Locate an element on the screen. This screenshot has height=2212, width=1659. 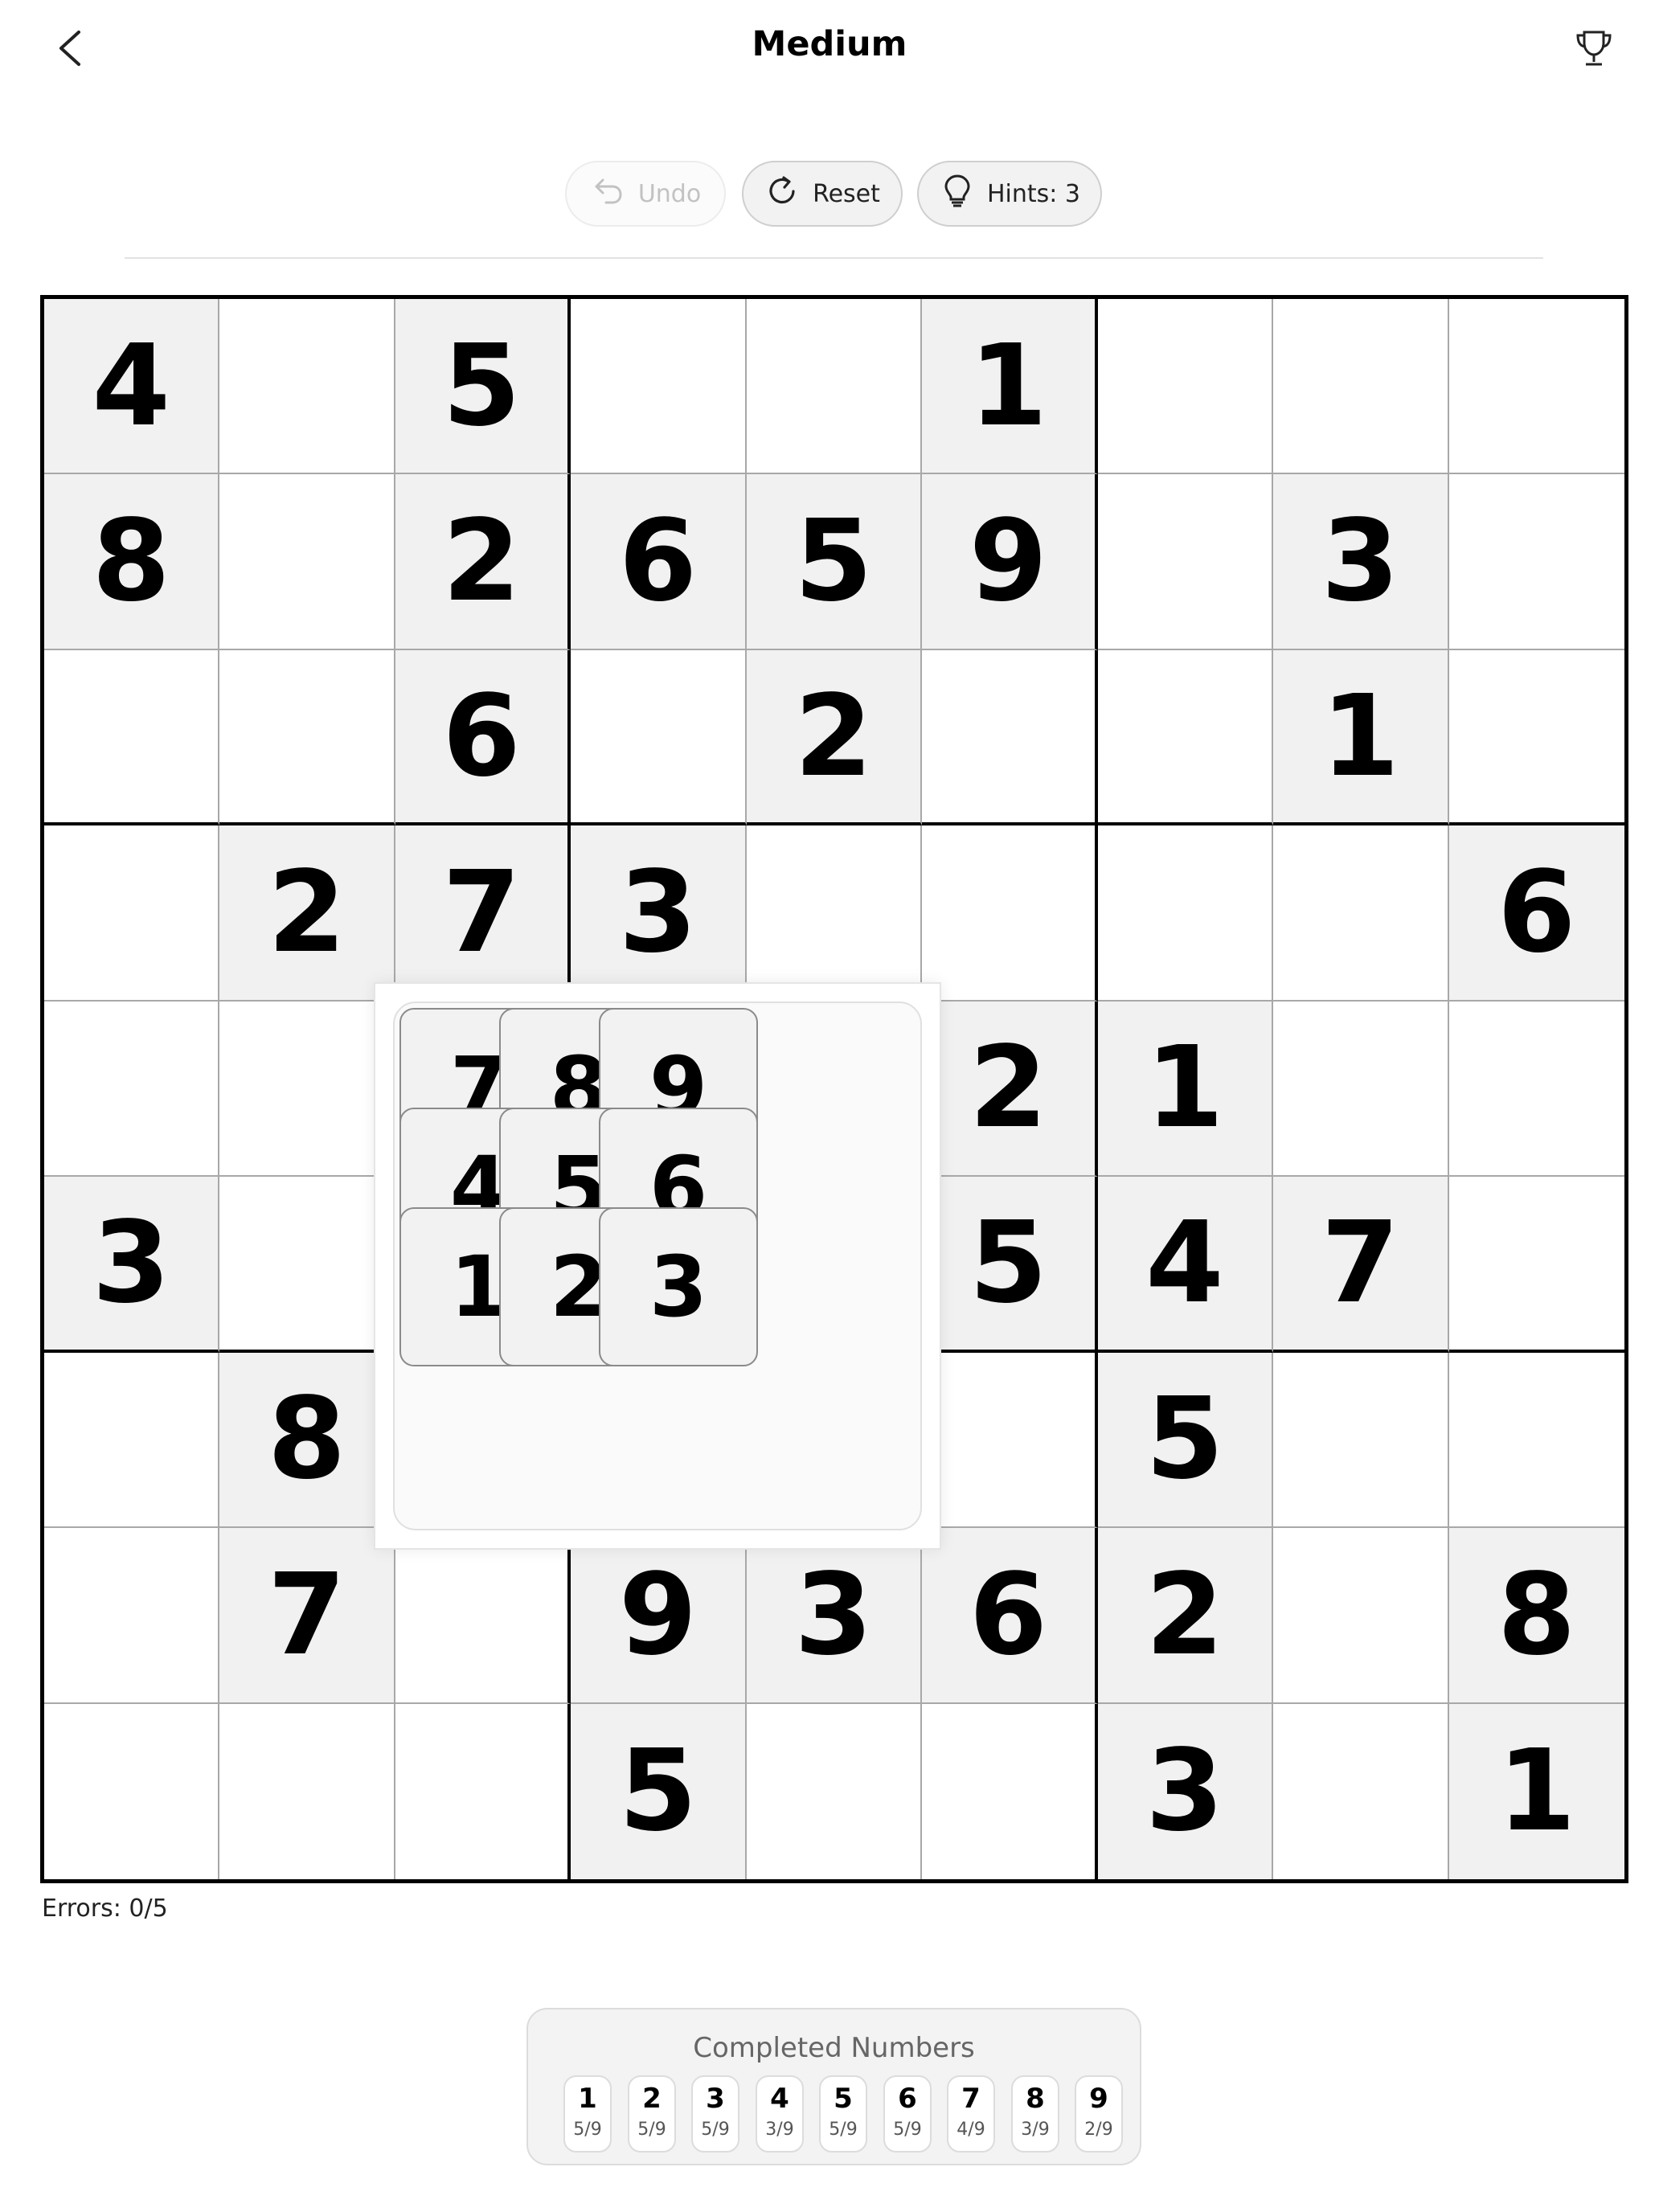
chip-count: 3/9 is located at coordinates (779, 2130).